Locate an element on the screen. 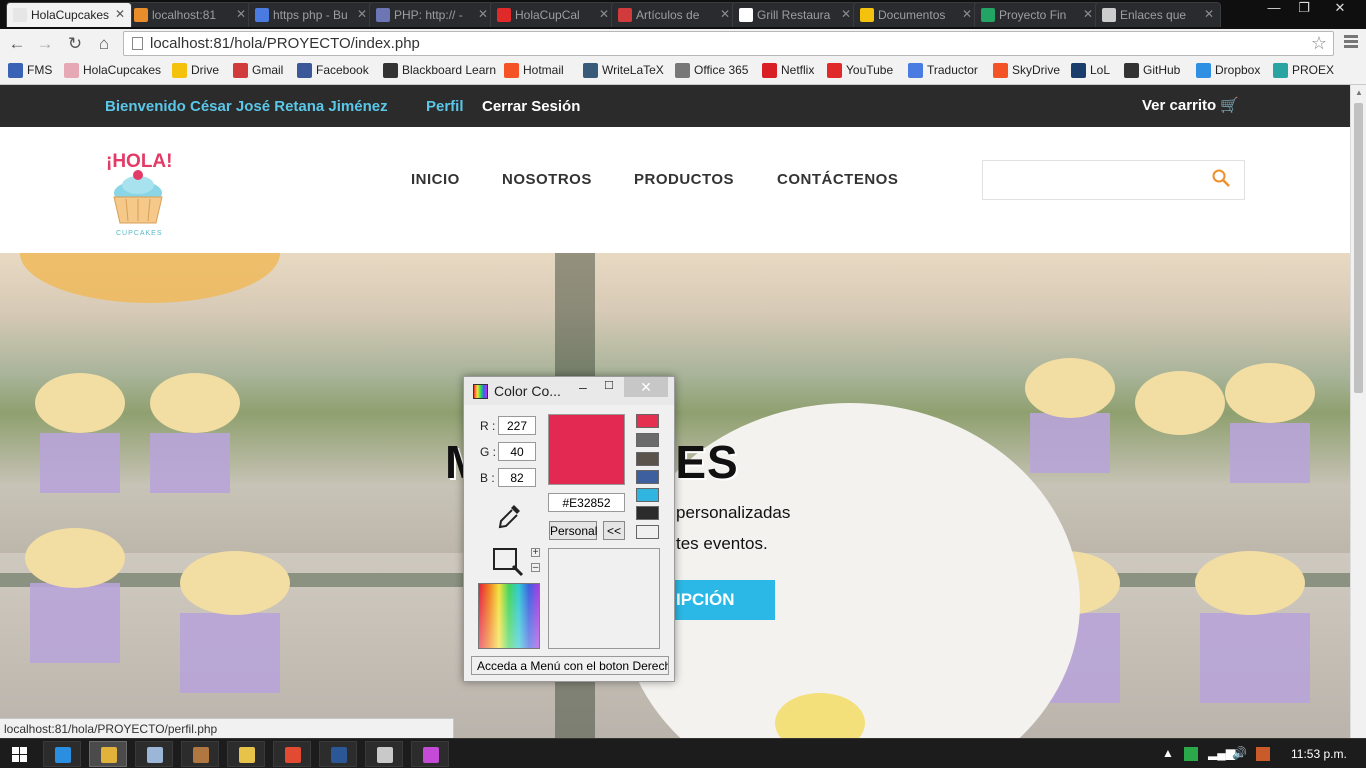 This screenshot has width=1366, height=768. profile-link: Perfil is located at coordinates (445, 106).